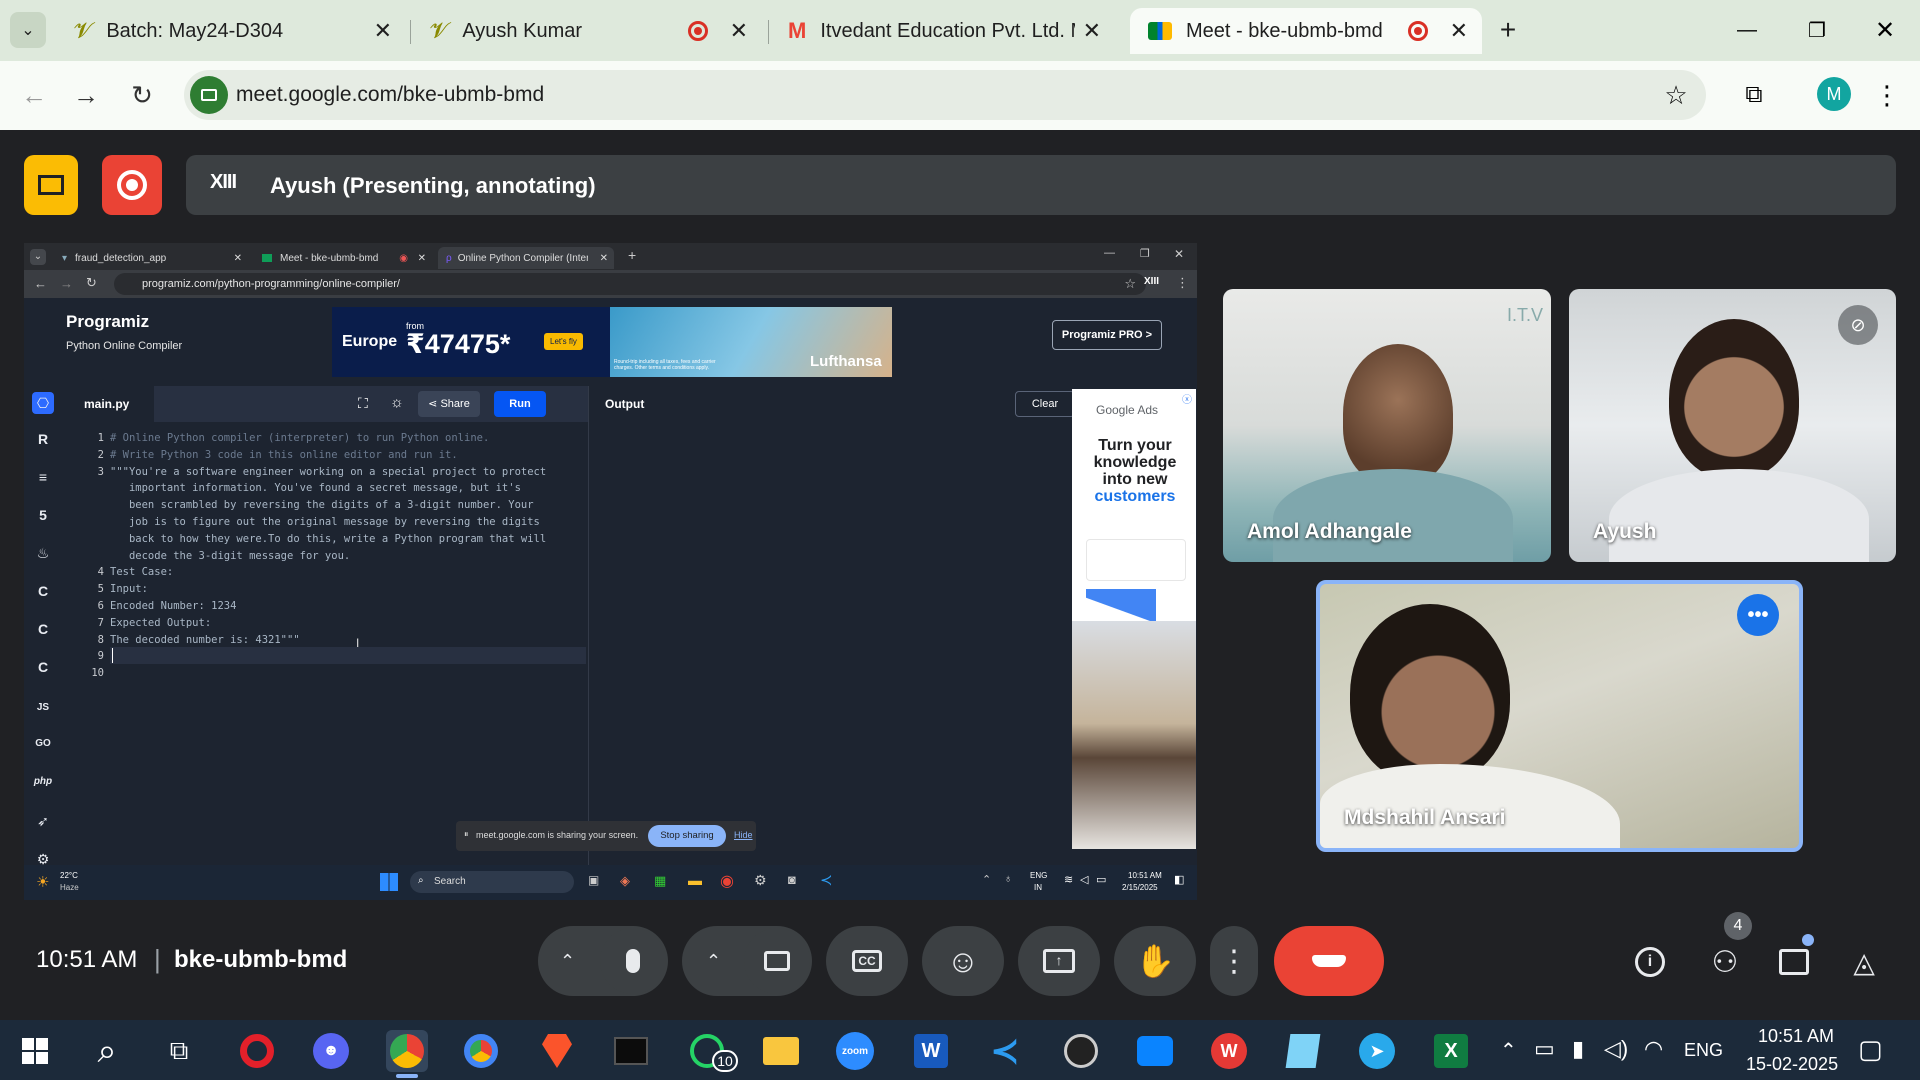 The width and height of the screenshot is (1920, 1080). What do you see at coordinates (43, 821) in the screenshot?
I see `swift-lang-icon: ➶` at bounding box center [43, 821].